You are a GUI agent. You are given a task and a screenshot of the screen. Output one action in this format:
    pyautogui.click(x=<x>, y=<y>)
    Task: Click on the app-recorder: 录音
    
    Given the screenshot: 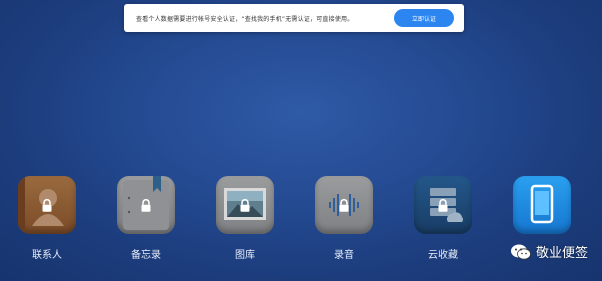 What is the action you would take?
    pyautogui.click(x=344, y=218)
    